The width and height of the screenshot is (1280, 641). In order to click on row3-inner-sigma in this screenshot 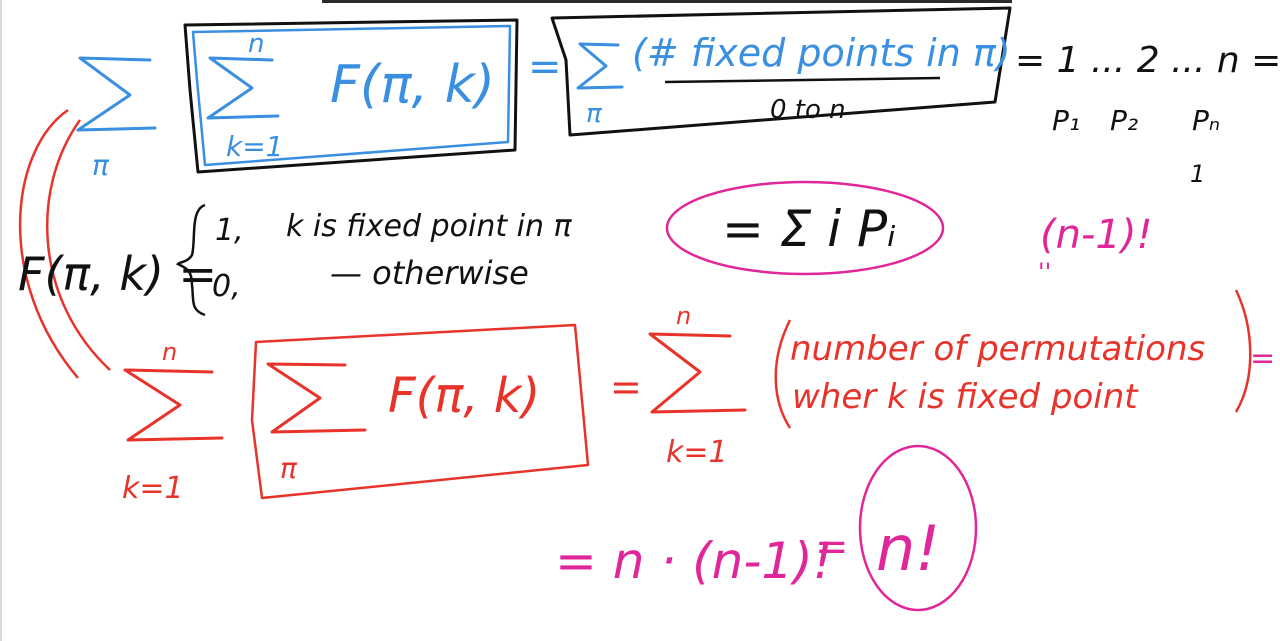, I will do `click(316, 398)`.